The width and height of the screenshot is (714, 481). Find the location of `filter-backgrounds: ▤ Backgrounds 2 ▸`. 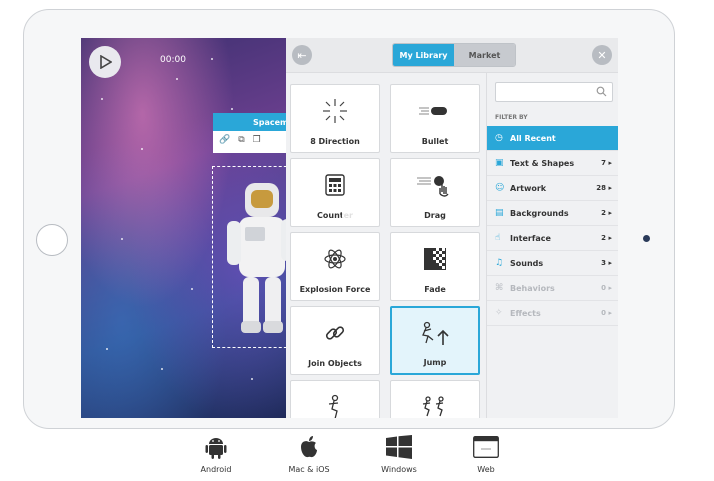

filter-backgrounds: ▤ Backgrounds 2 ▸ is located at coordinates (552, 213).